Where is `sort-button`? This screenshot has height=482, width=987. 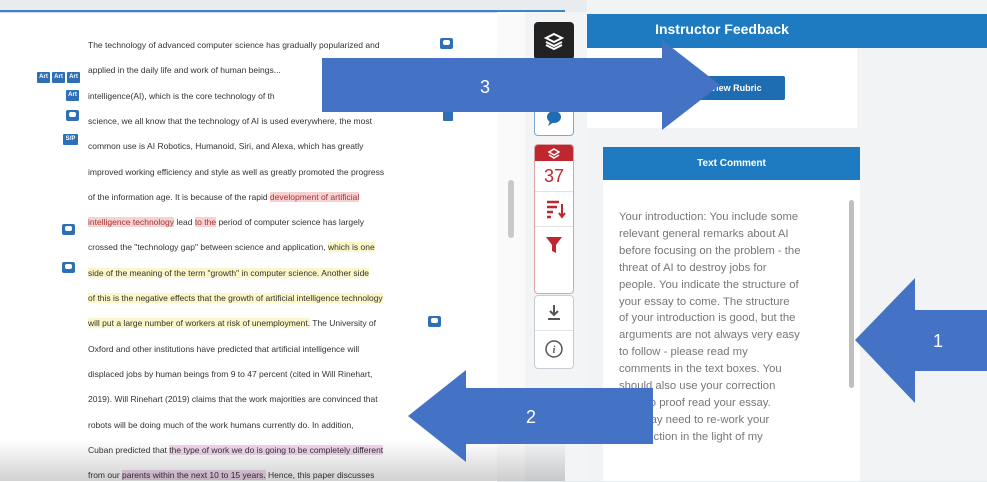 sort-button is located at coordinates (554, 208).